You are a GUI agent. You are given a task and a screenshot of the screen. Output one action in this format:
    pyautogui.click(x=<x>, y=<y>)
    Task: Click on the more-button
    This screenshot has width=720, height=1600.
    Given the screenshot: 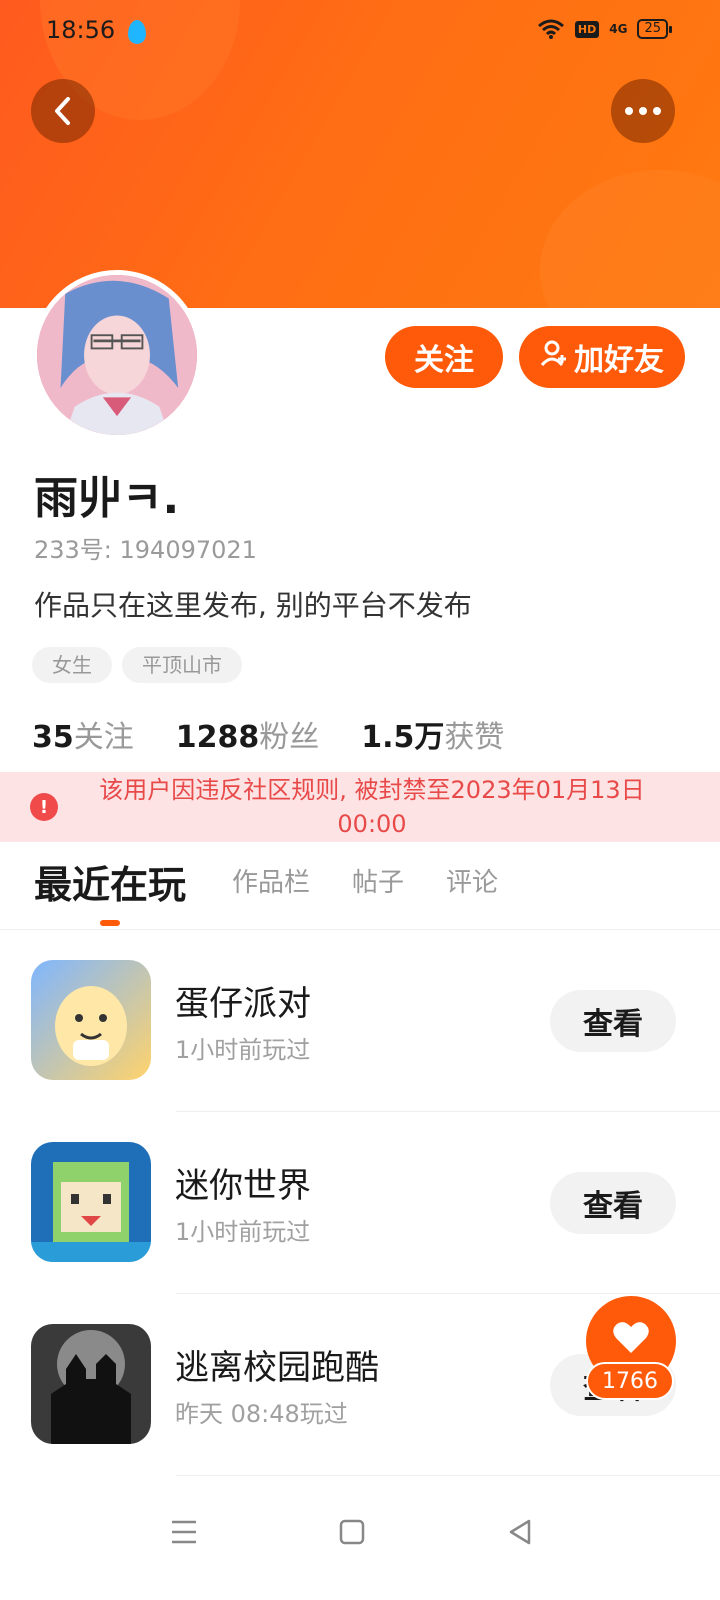 What is the action you would take?
    pyautogui.click(x=643, y=111)
    